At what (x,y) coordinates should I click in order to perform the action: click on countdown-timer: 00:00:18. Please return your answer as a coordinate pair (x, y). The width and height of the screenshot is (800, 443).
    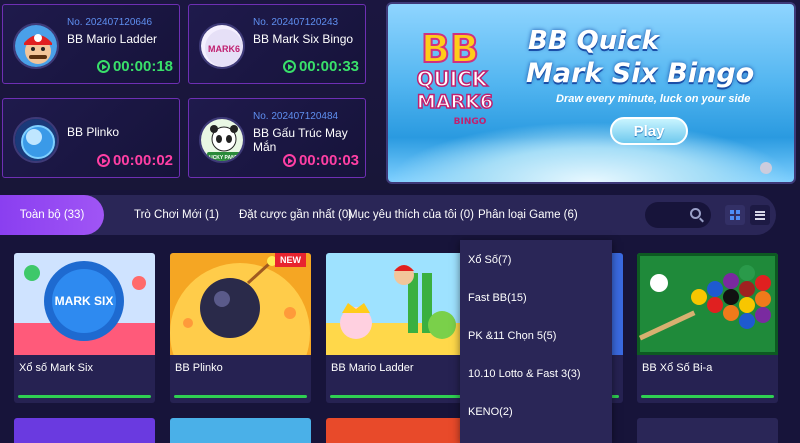
    Looking at the image, I should click on (134, 66).